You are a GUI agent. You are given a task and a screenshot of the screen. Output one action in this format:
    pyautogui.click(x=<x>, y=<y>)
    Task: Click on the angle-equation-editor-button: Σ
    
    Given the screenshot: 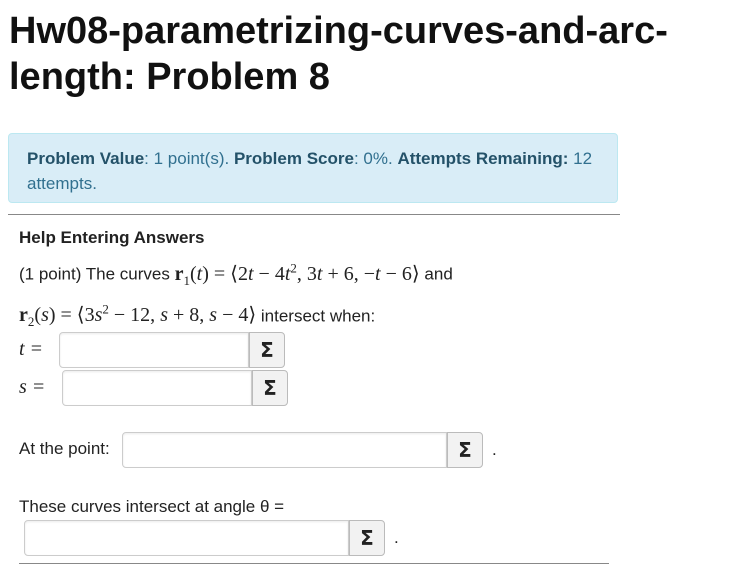 What is the action you would take?
    pyautogui.click(x=367, y=538)
    